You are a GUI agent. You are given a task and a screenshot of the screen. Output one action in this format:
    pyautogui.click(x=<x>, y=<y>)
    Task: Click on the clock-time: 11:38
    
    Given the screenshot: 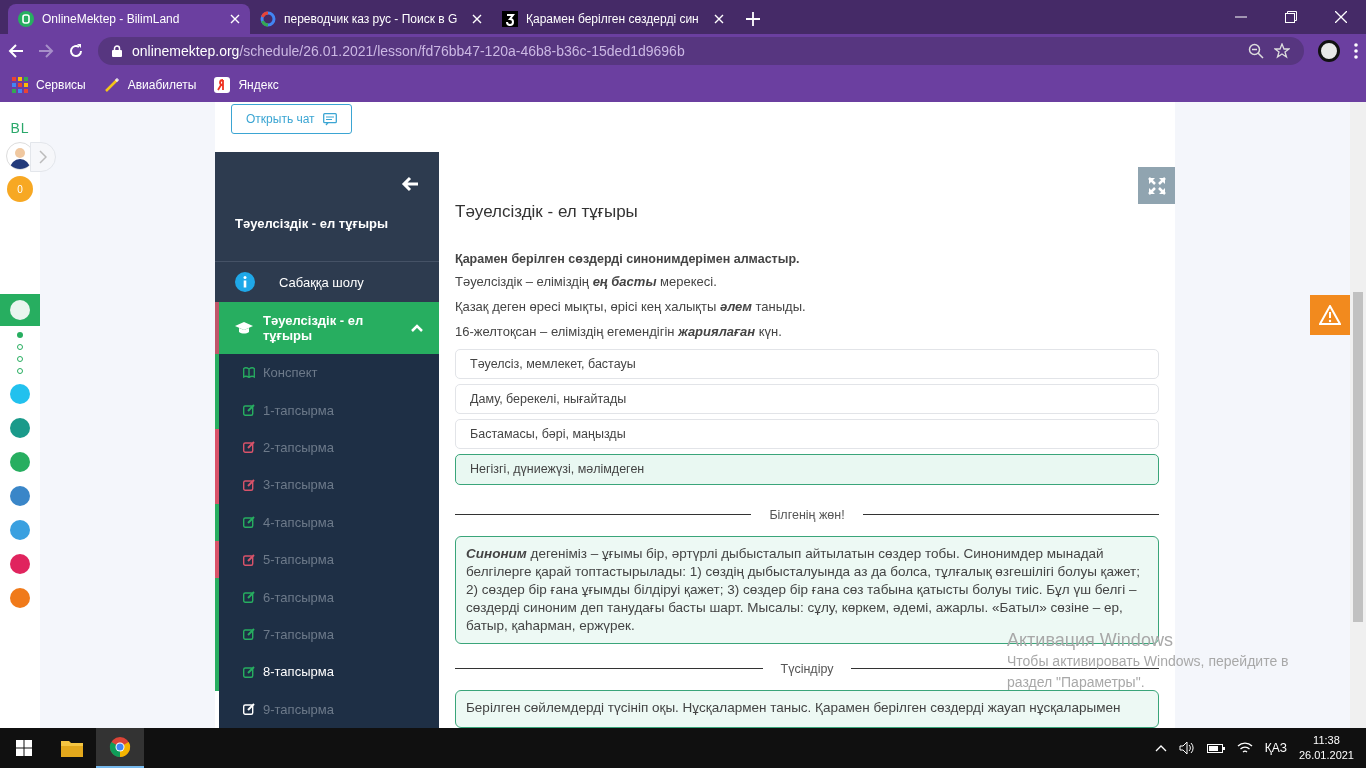 What is the action you would take?
    pyautogui.click(x=1326, y=740)
    